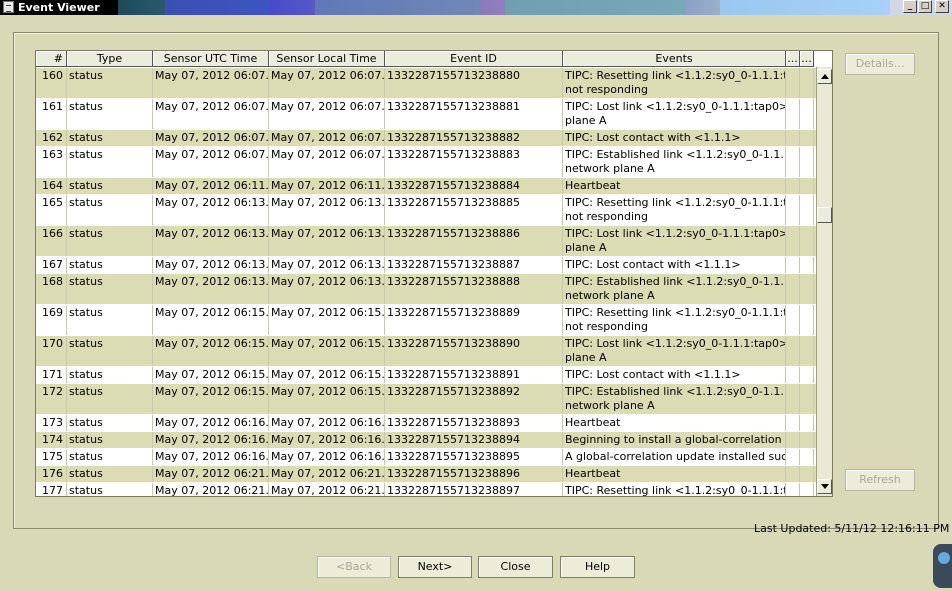 The image size is (952, 591). What do you see at coordinates (474, 375) in the screenshot?
I see `cell-event-id: 1332287155713238891` at bounding box center [474, 375].